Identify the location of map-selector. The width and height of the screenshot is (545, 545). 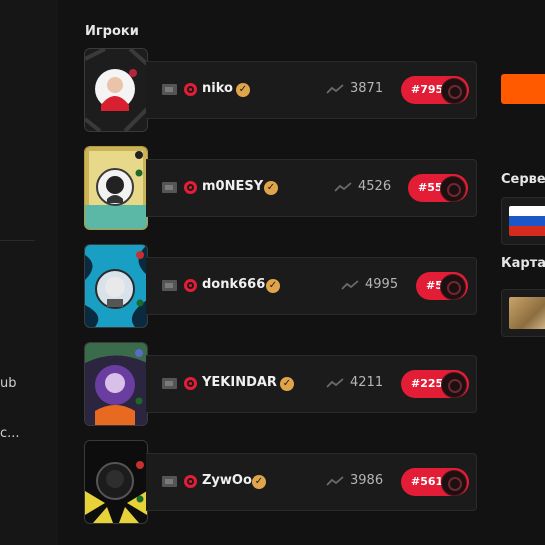
(523, 313).